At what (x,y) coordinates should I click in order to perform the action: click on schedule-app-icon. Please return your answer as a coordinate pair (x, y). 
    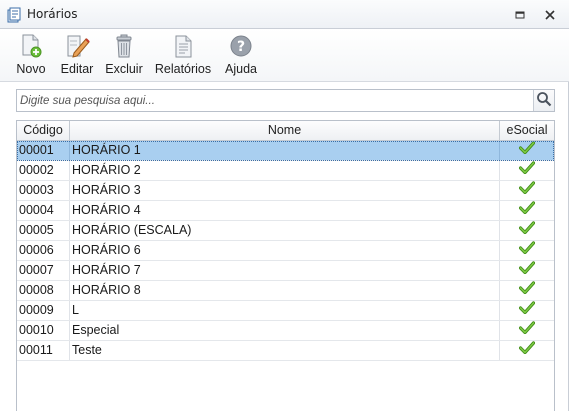
    Looking at the image, I should click on (14, 15).